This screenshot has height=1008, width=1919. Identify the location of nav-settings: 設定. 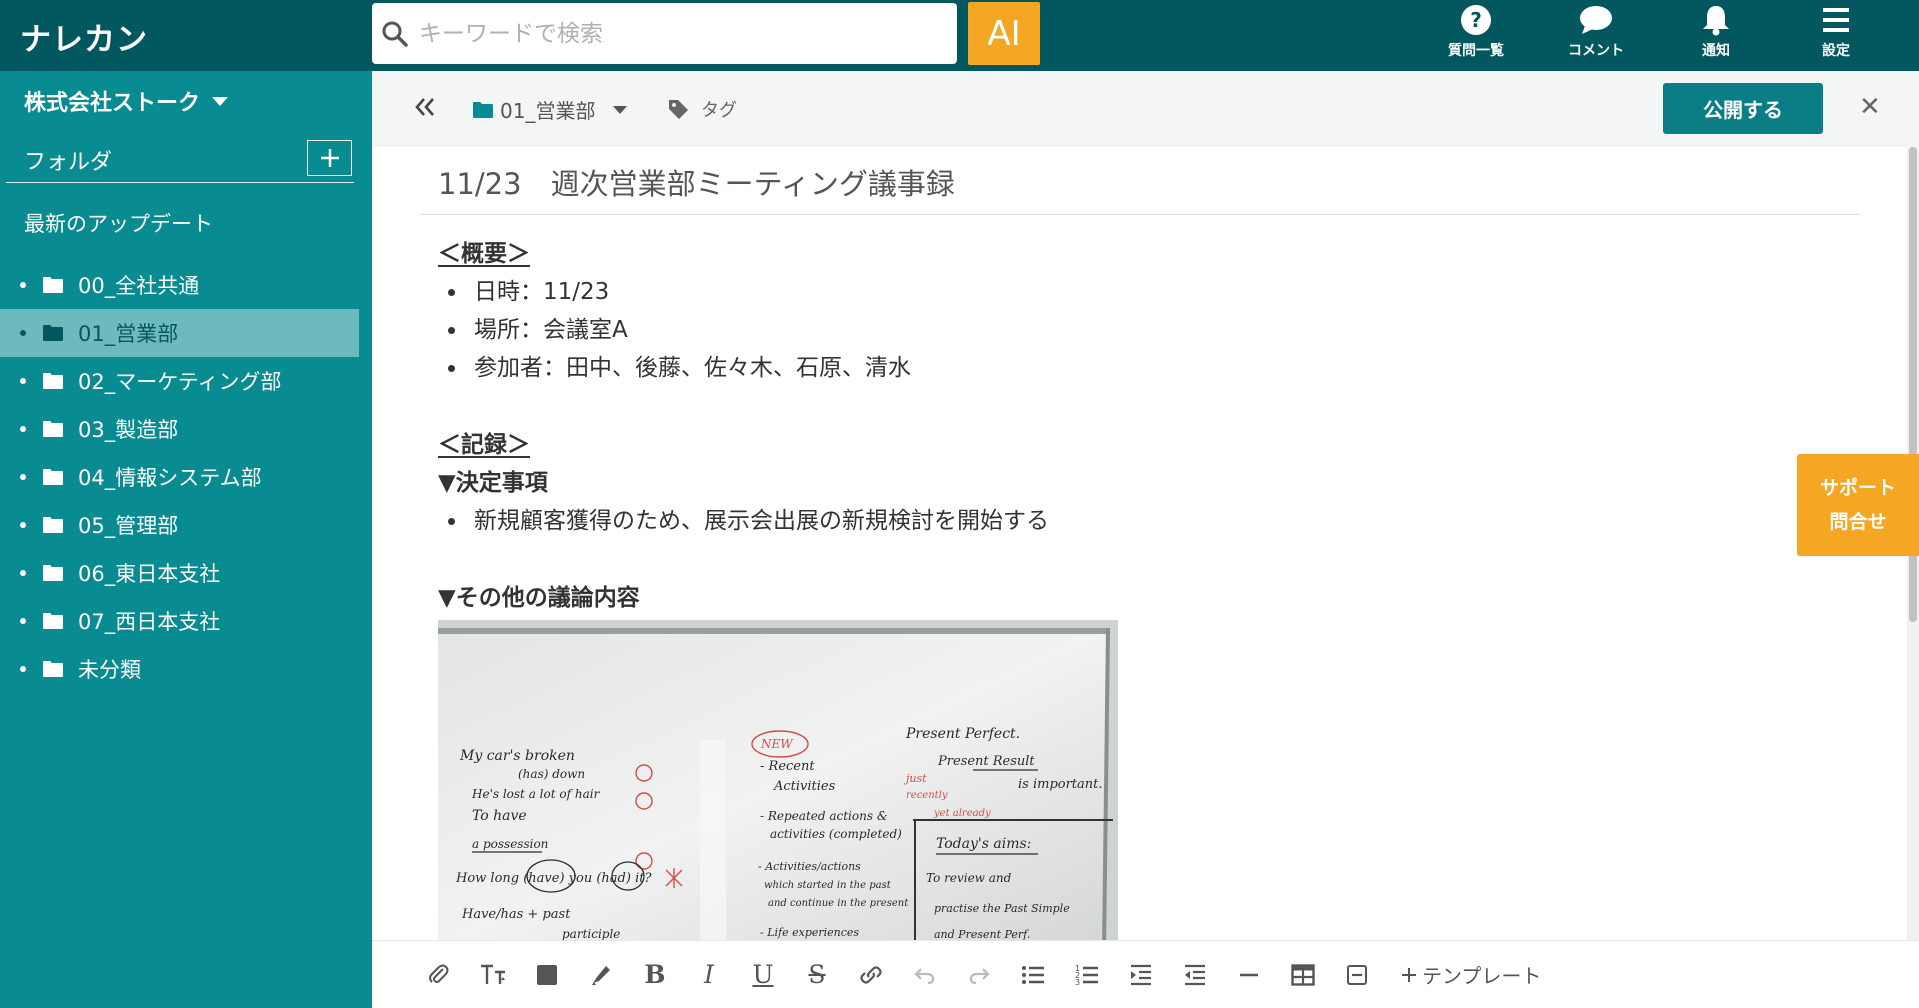
(1836, 35).